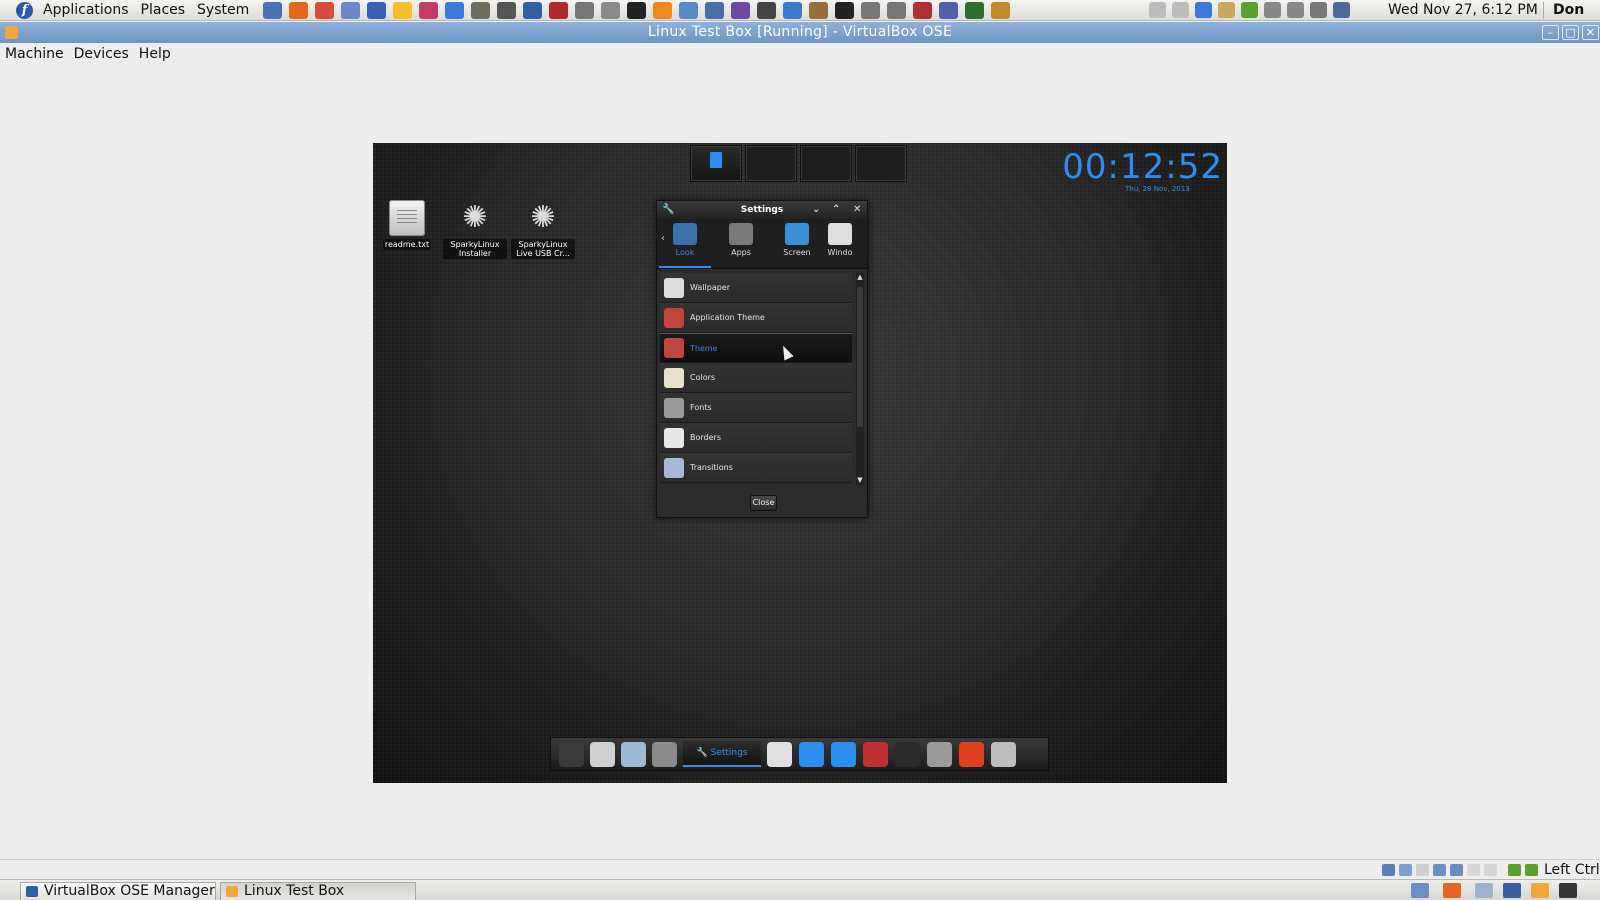 Image resolution: width=1600 pixels, height=900 pixels. I want to click on workspace-4-icon, so click(1512, 890).